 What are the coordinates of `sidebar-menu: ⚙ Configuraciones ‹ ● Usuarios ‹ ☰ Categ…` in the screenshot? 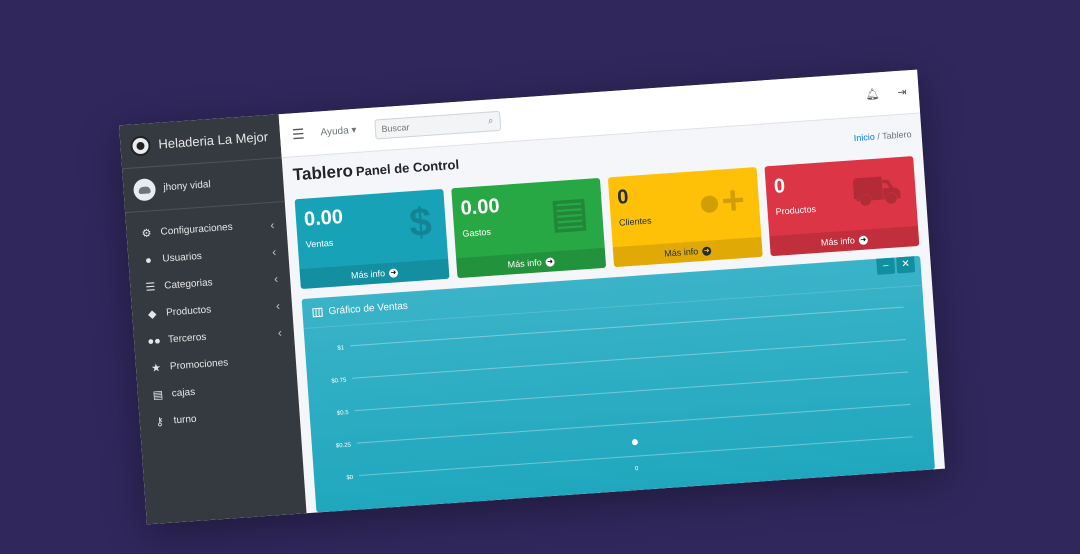 It's located at (212, 319).